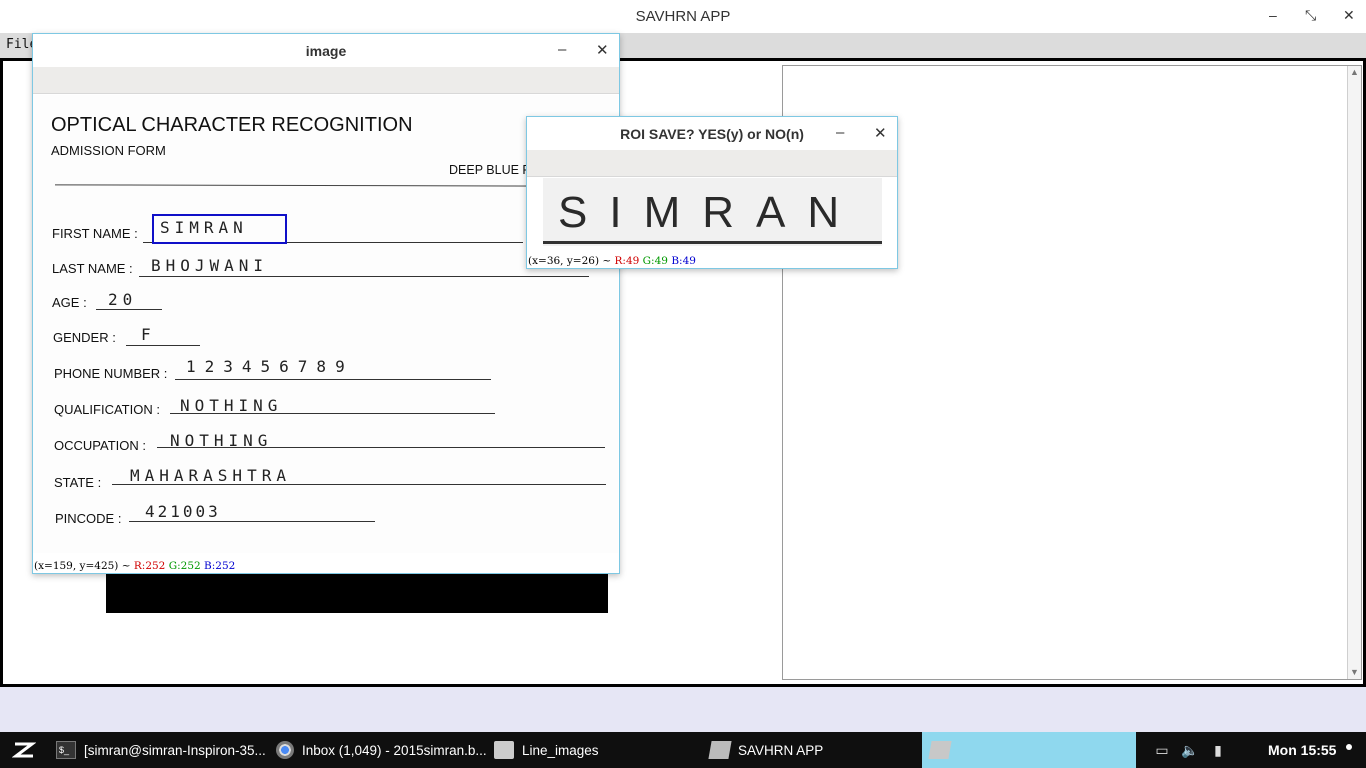 Image resolution: width=1366 pixels, height=768 pixels. I want to click on app-titlebar: SAVHRN APP – ⤡ ✕, so click(683, 16).